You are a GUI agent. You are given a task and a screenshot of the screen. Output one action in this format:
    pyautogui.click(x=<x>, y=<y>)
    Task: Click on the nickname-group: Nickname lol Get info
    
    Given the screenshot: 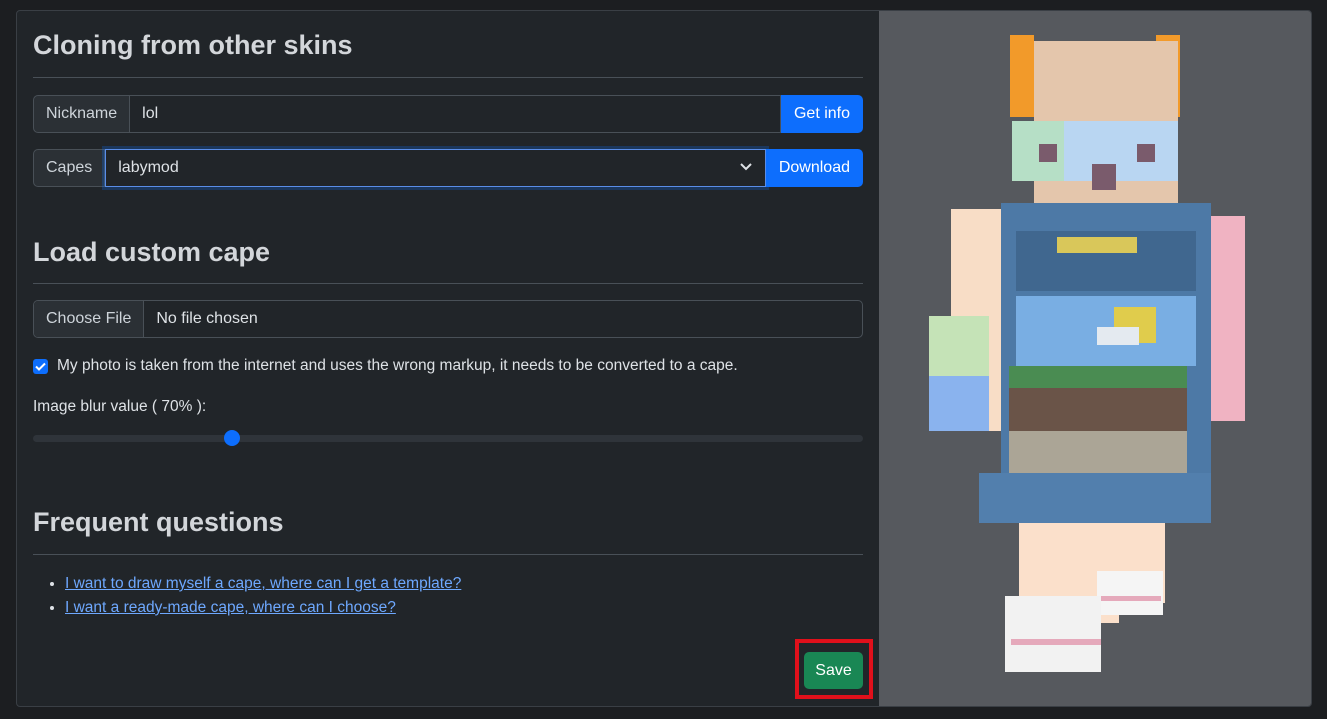 What is the action you would take?
    pyautogui.click(x=448, y=114)
    